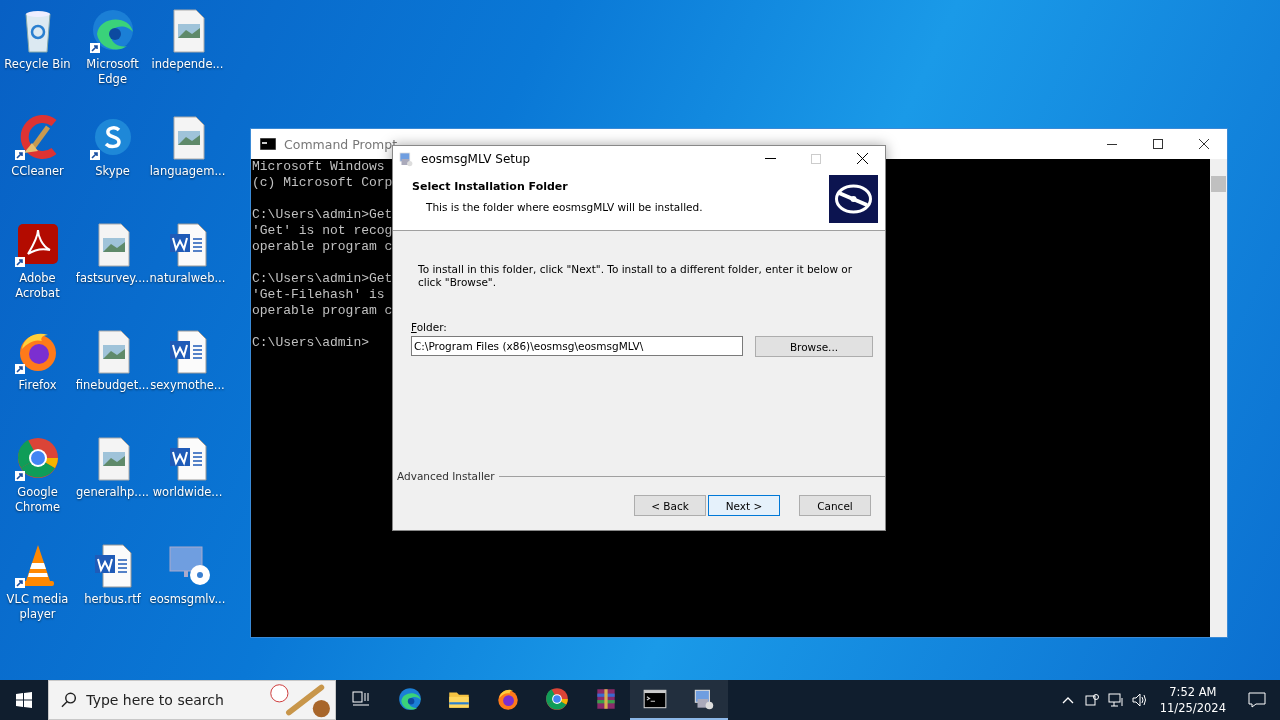 The width and height of the screenshot is (1280, 720). Describe the element at coordinates (112, 146) in the screenshot. I see `desktop-shortcut: Skype` at that location.